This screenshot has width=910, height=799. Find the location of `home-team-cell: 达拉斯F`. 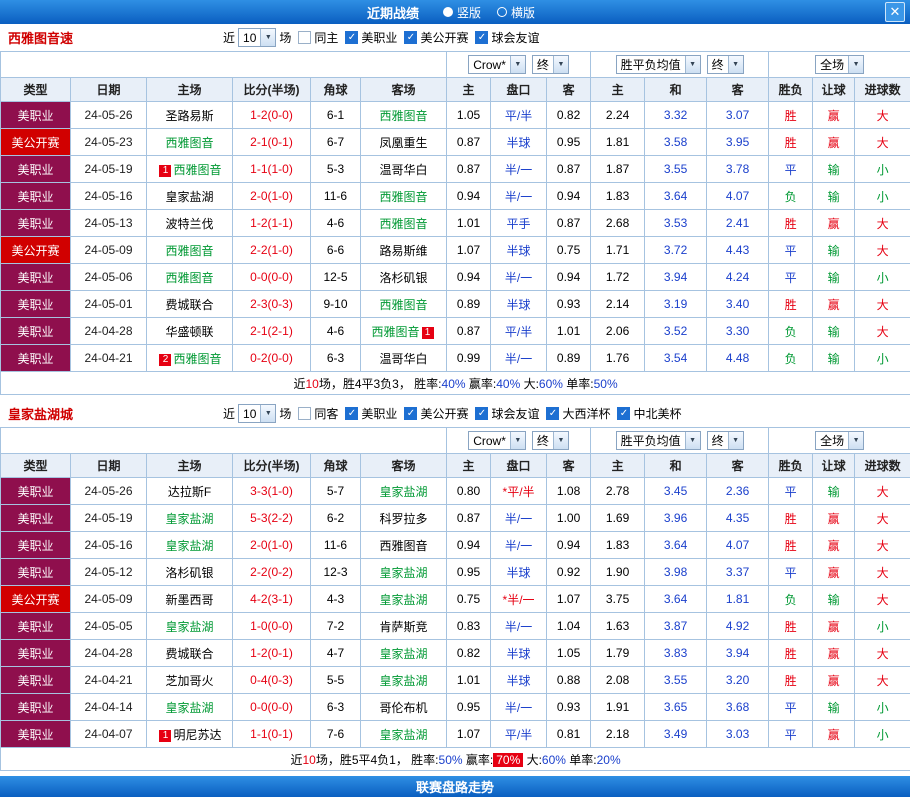

home-team-cell: 达拉斯F is located at coordinates (189, 491).